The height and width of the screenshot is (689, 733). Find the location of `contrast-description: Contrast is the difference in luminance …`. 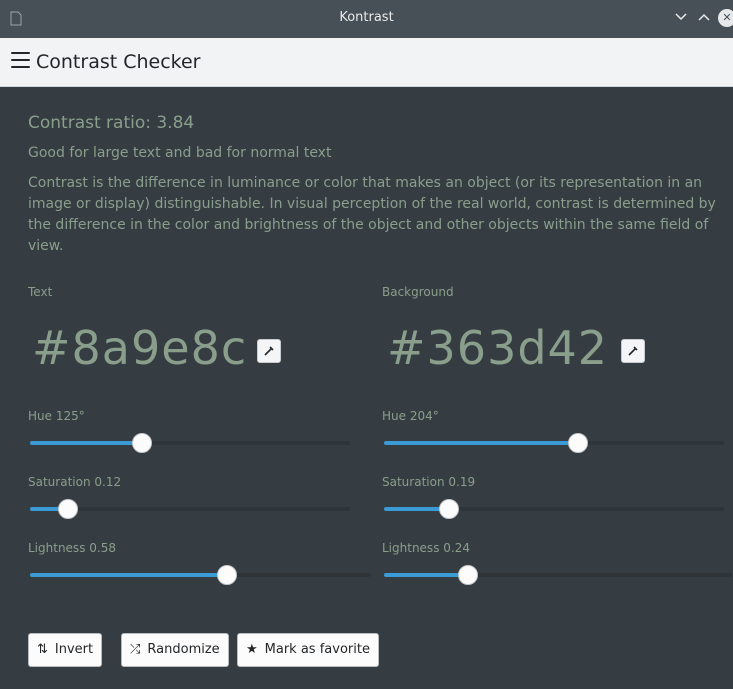

contrast-description: Contrast is the difference in luminance … is located at coordinates (372, 214).